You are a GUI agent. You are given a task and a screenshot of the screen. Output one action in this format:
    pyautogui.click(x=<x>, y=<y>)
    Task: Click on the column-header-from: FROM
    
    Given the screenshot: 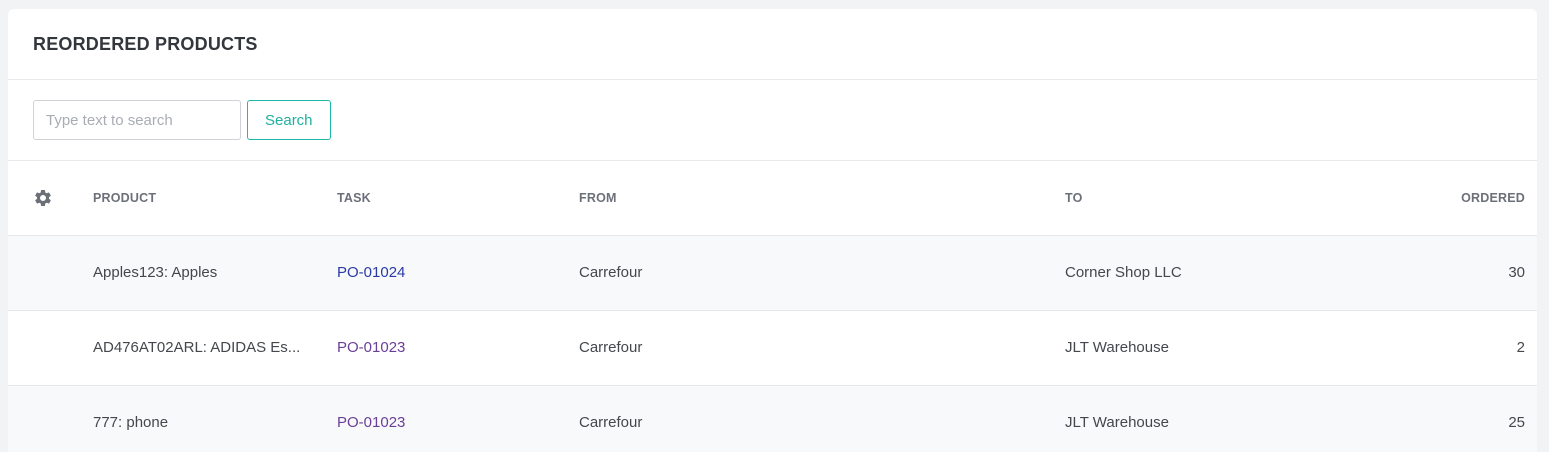 What is the action you would take?
    pyautogui.click(x=822, y=198)
    